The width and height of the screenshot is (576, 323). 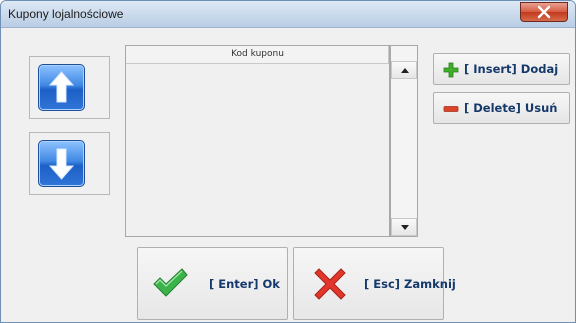 I want to click on move-down-button, so click(x=61, y=163).